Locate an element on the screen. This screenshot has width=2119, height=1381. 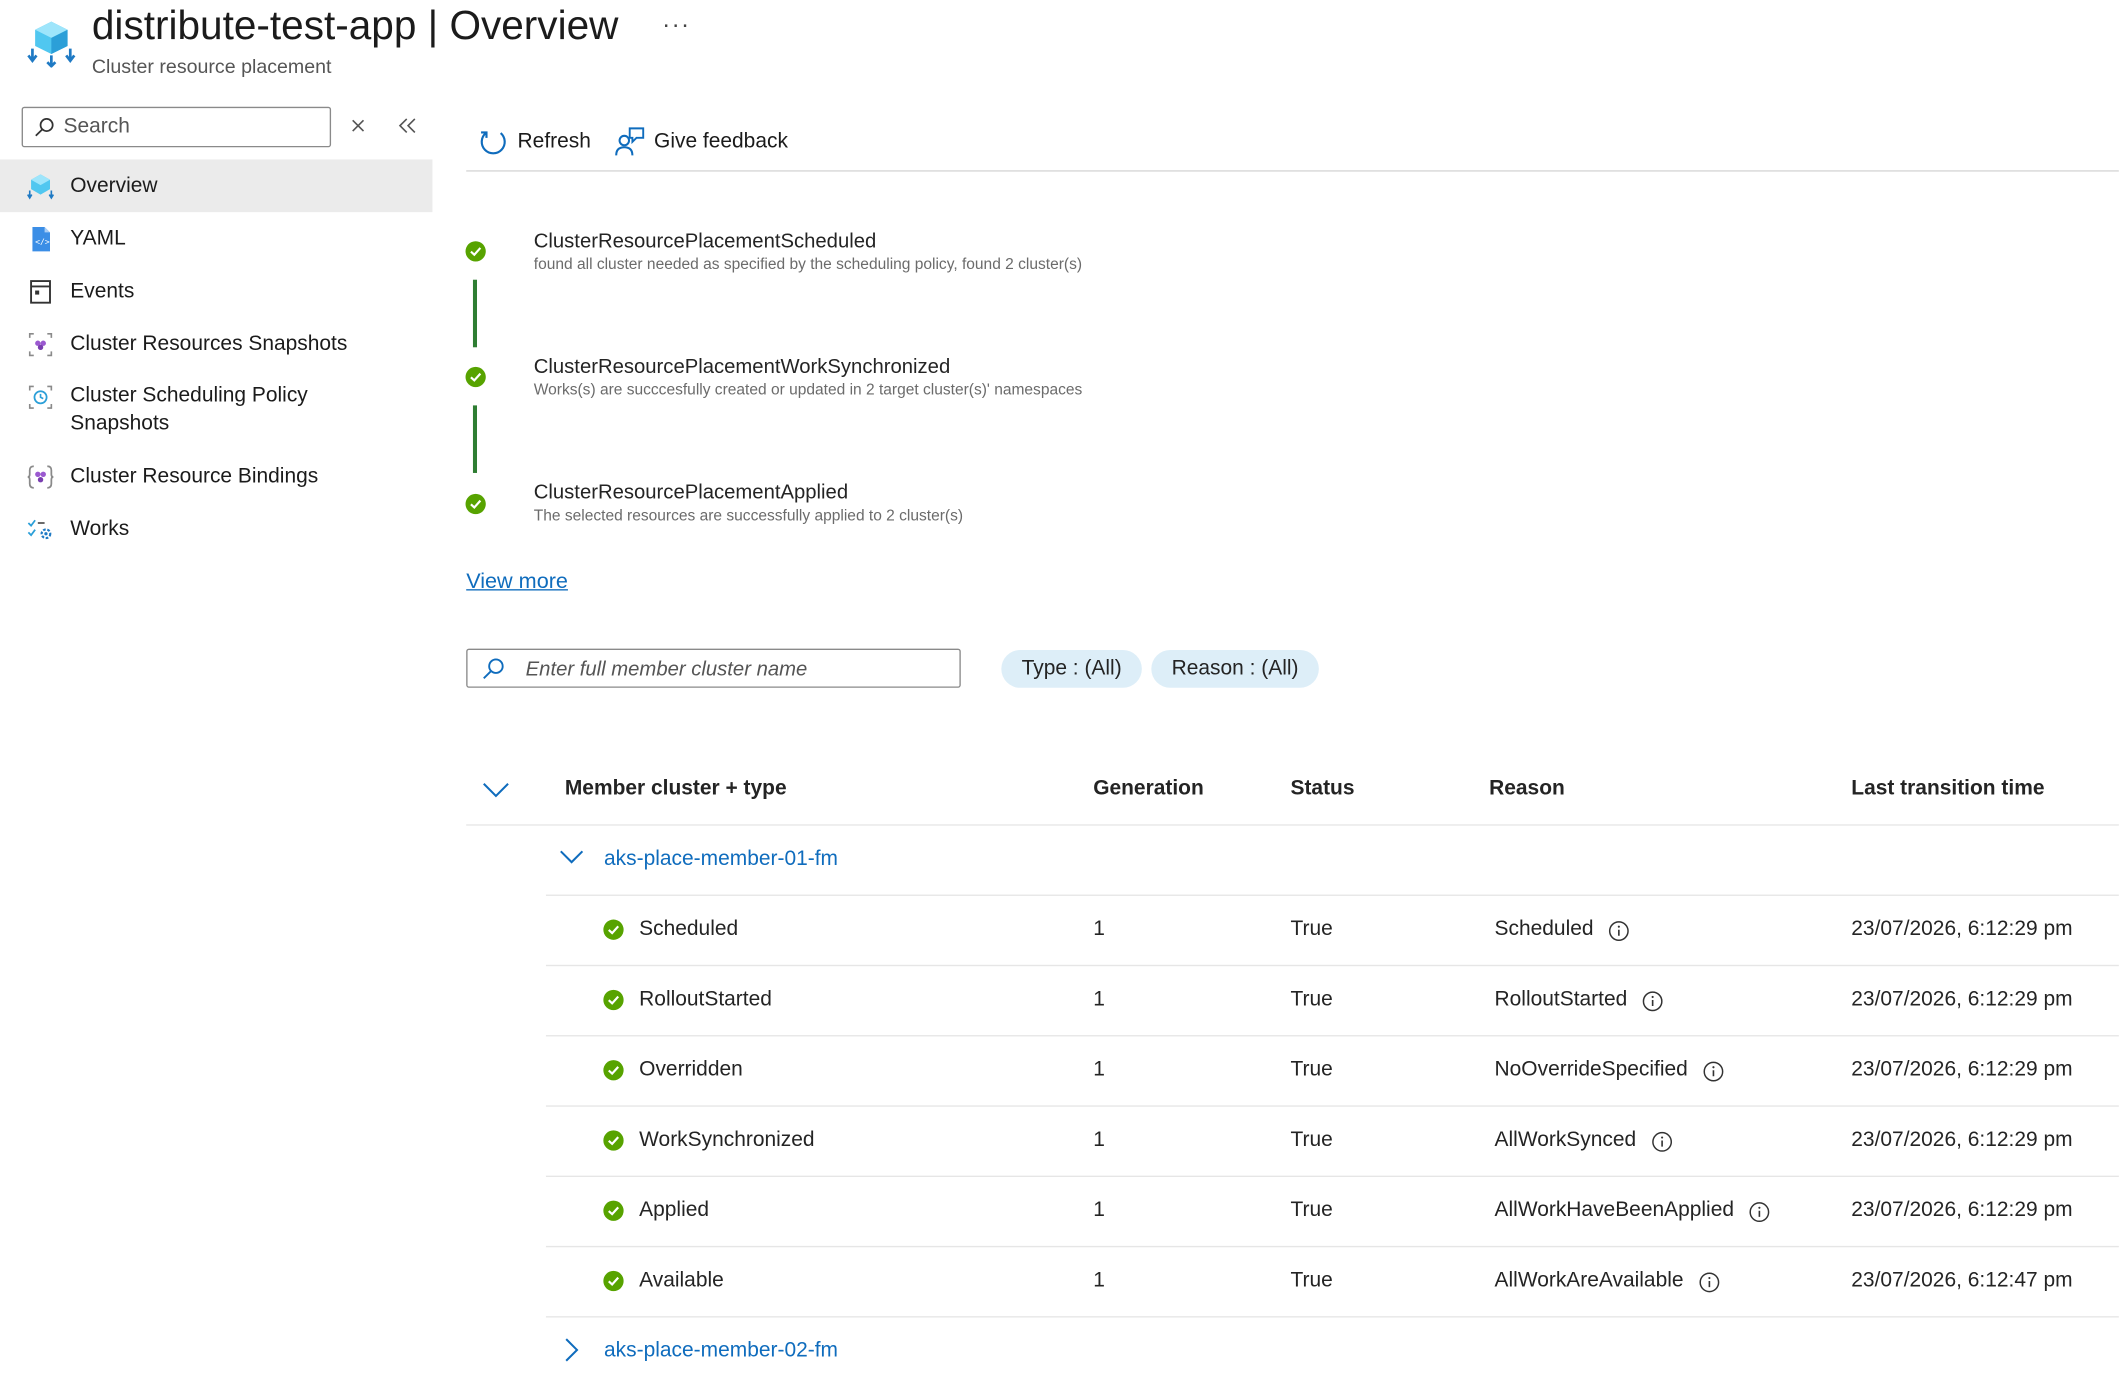
close-icon is located at coordinates (358, 125).